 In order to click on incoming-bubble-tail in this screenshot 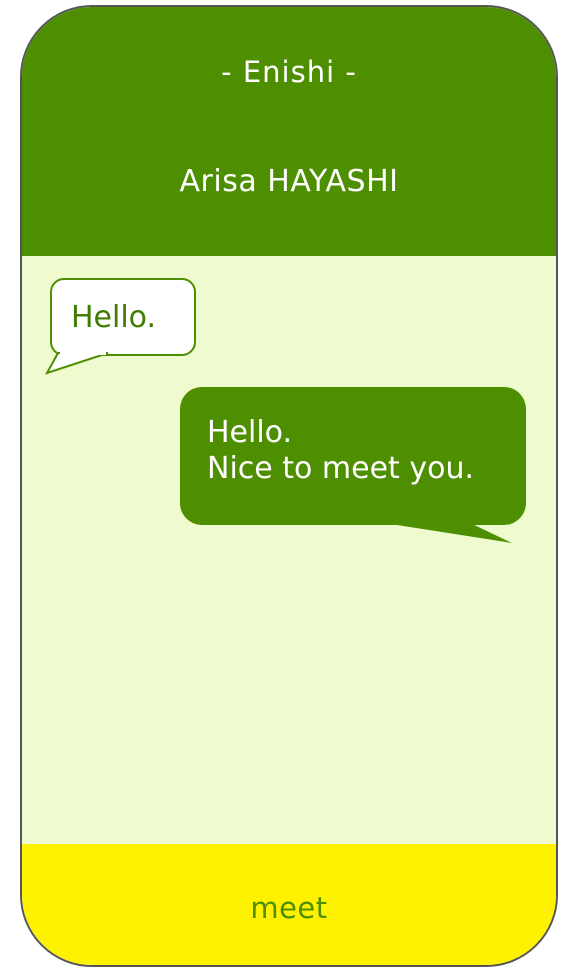, I will do `click(76, 363)`.